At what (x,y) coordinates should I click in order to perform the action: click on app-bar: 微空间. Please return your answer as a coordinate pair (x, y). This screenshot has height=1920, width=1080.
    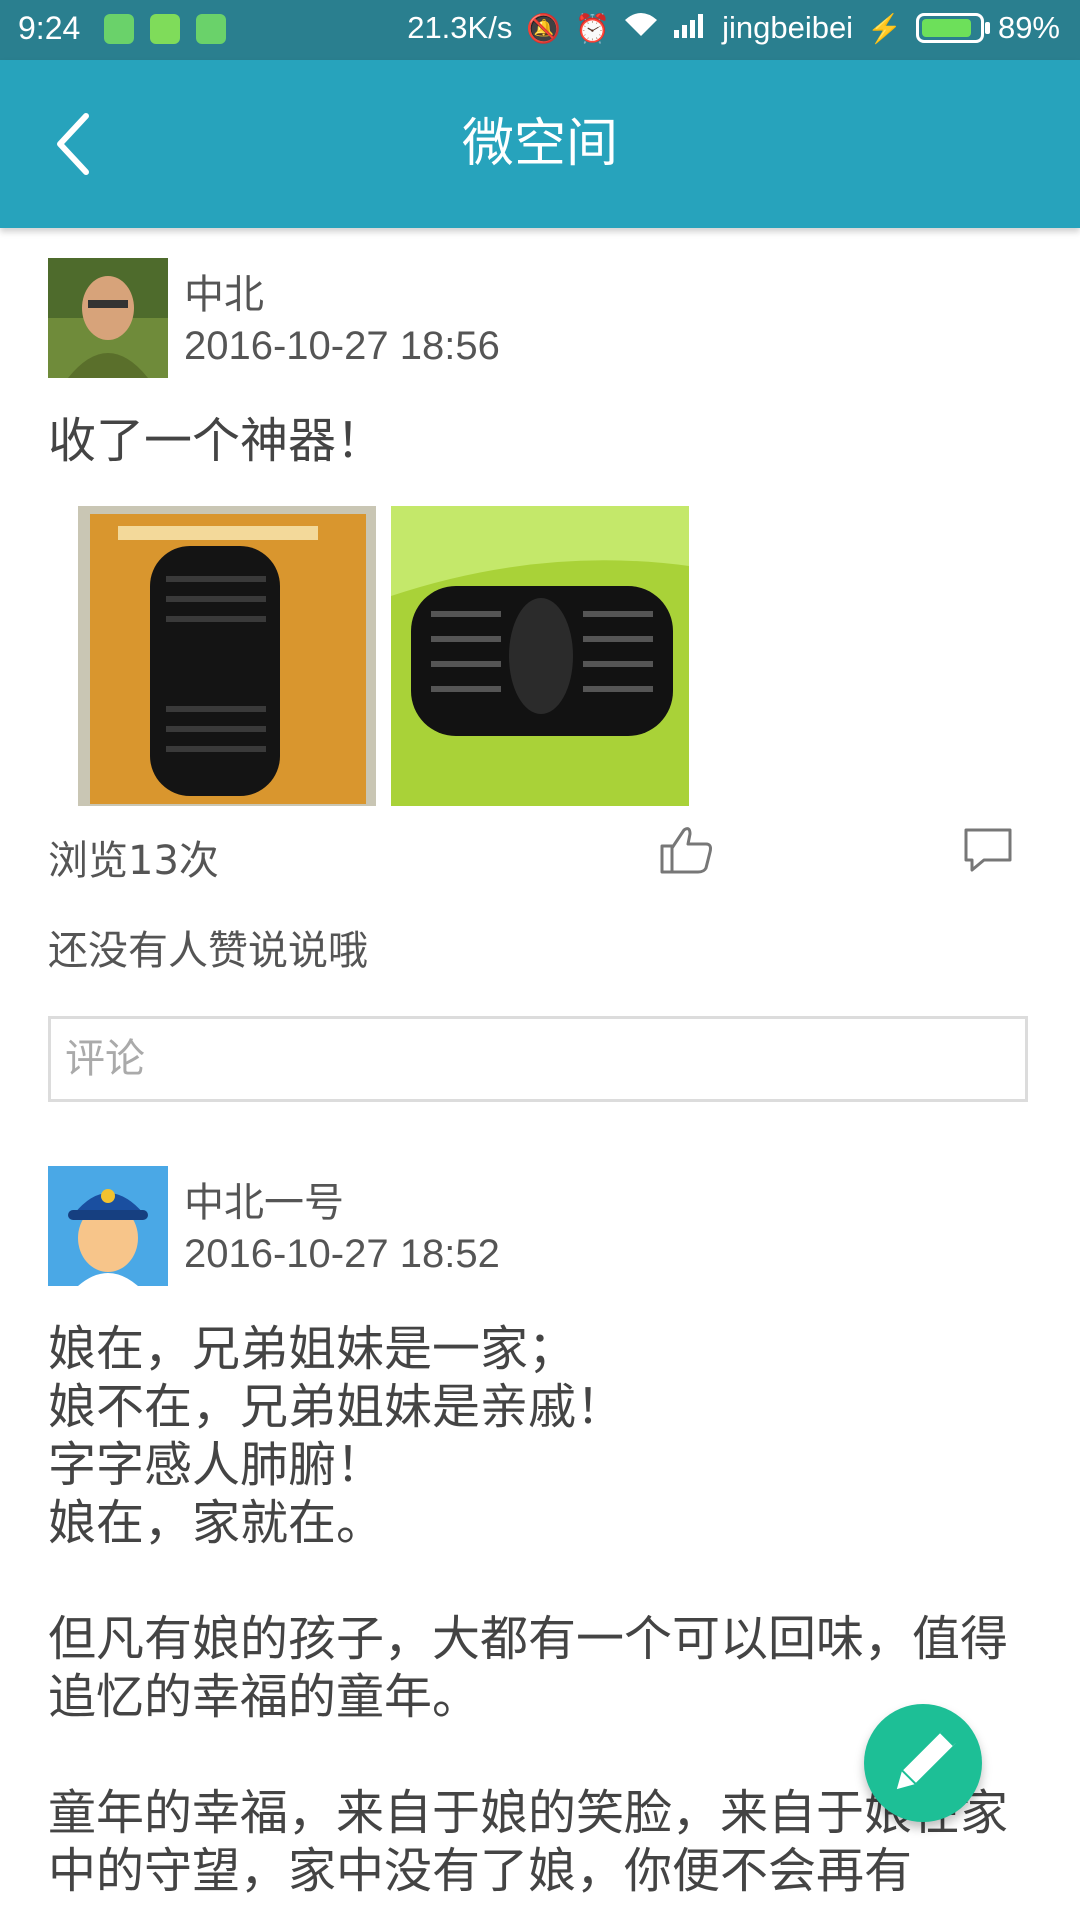
    Looking at the image, I should click on (540, 144).